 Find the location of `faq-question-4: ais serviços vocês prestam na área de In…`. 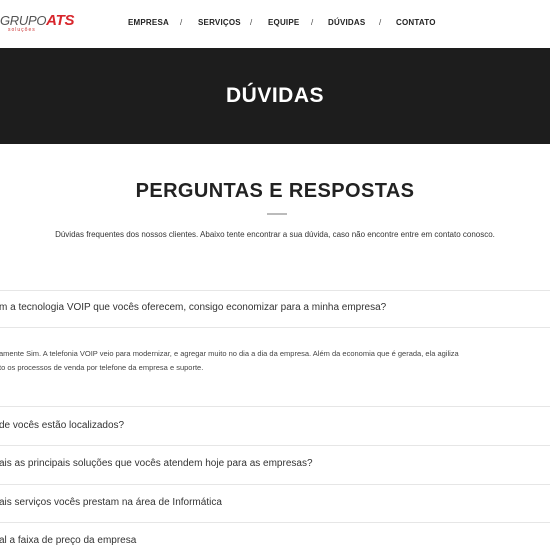

faq-question-4: ais serviços vocês prestam na área de In… is located at coordinates (111, 502).